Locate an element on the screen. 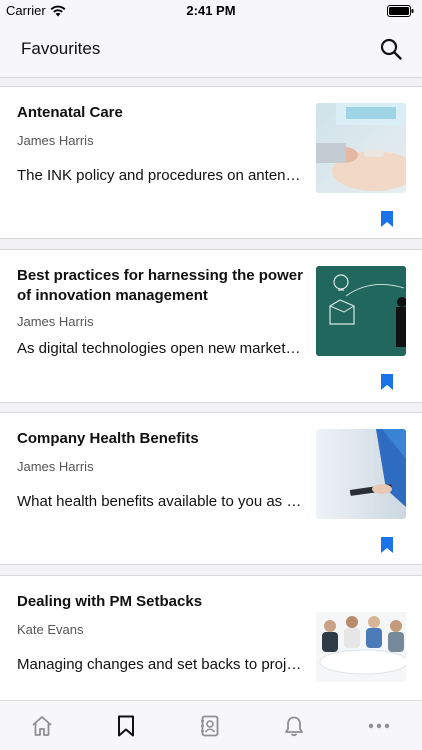  search-icon is located at coordinates (391, 49).